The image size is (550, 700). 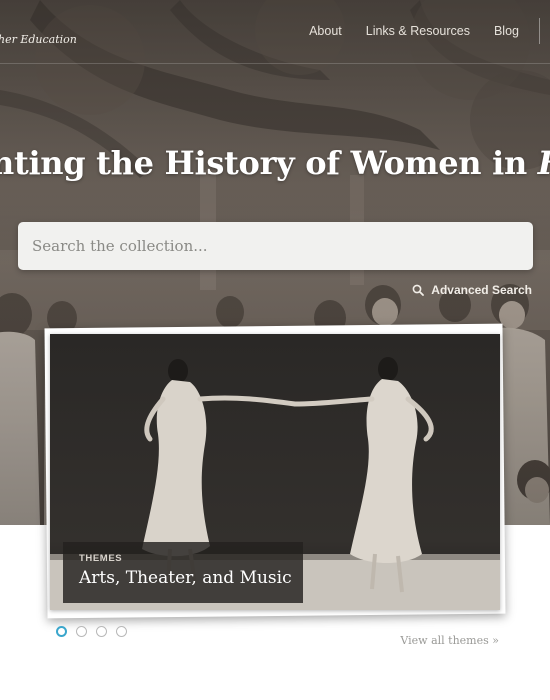 What do you see at coordinates (101, 558) in the screenshot?
I see `theme-kicker: THEMES` at bounding box center [101, 558].